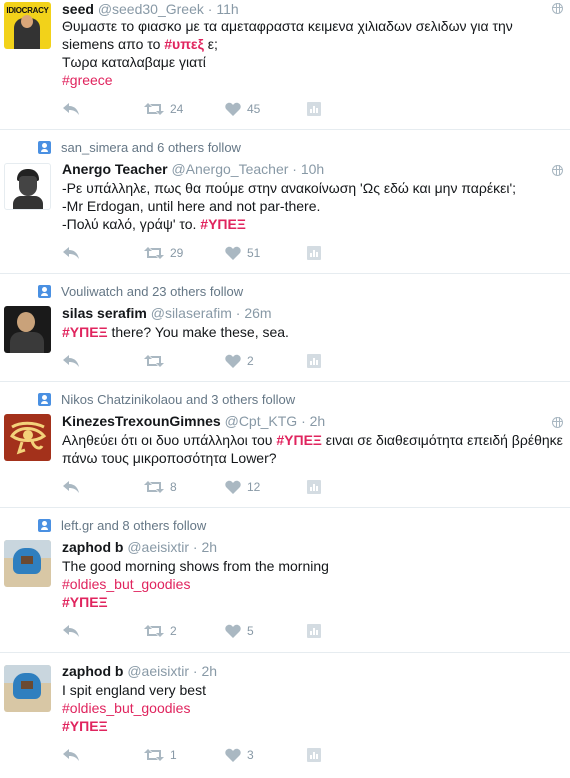 The width and height of the screenshot is (570, 778). What do you see at coordinates (184, 253) in the screenshot?
I see `retweet-button: 29` at bounding box center [184, 253].